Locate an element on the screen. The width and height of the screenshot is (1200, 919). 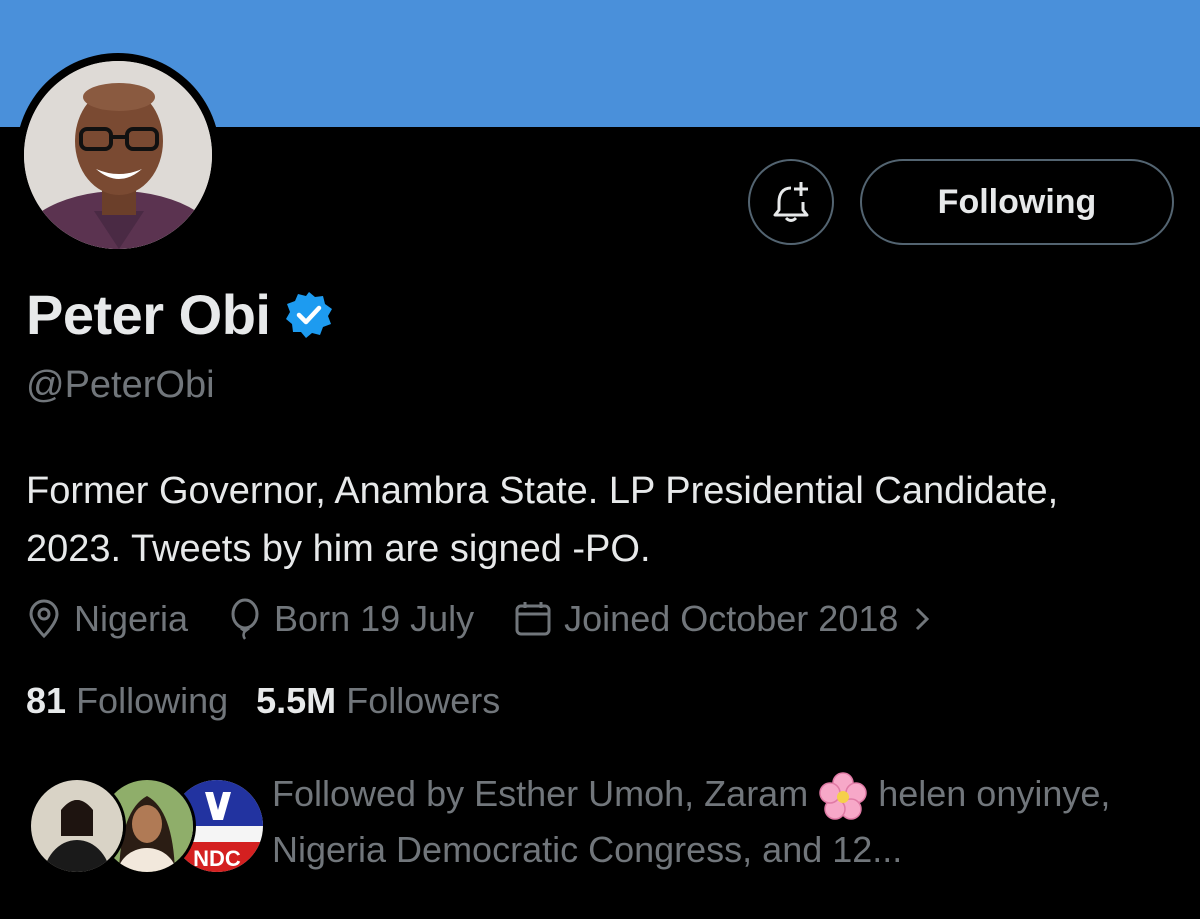
profile-name-row: Peter Obi is located at coordinates (180, 314).